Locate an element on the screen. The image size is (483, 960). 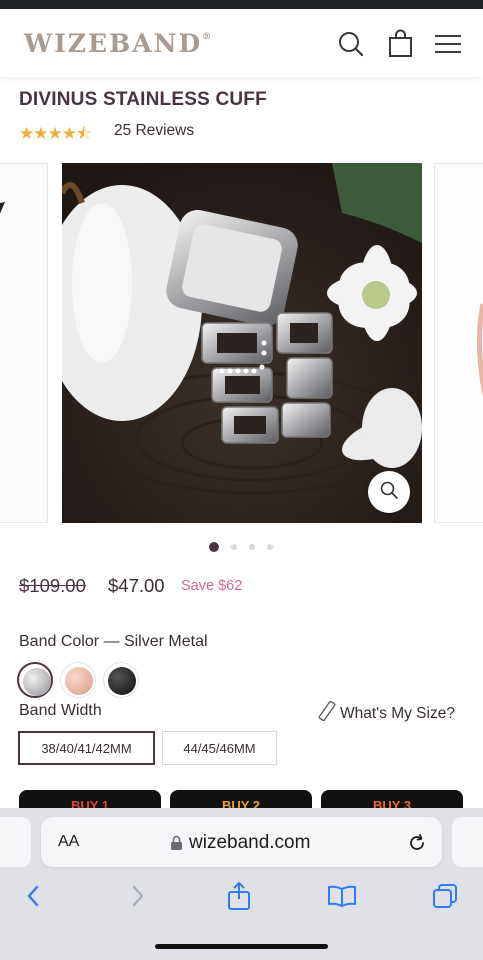
share-icon is located at coordinates (239, 896).